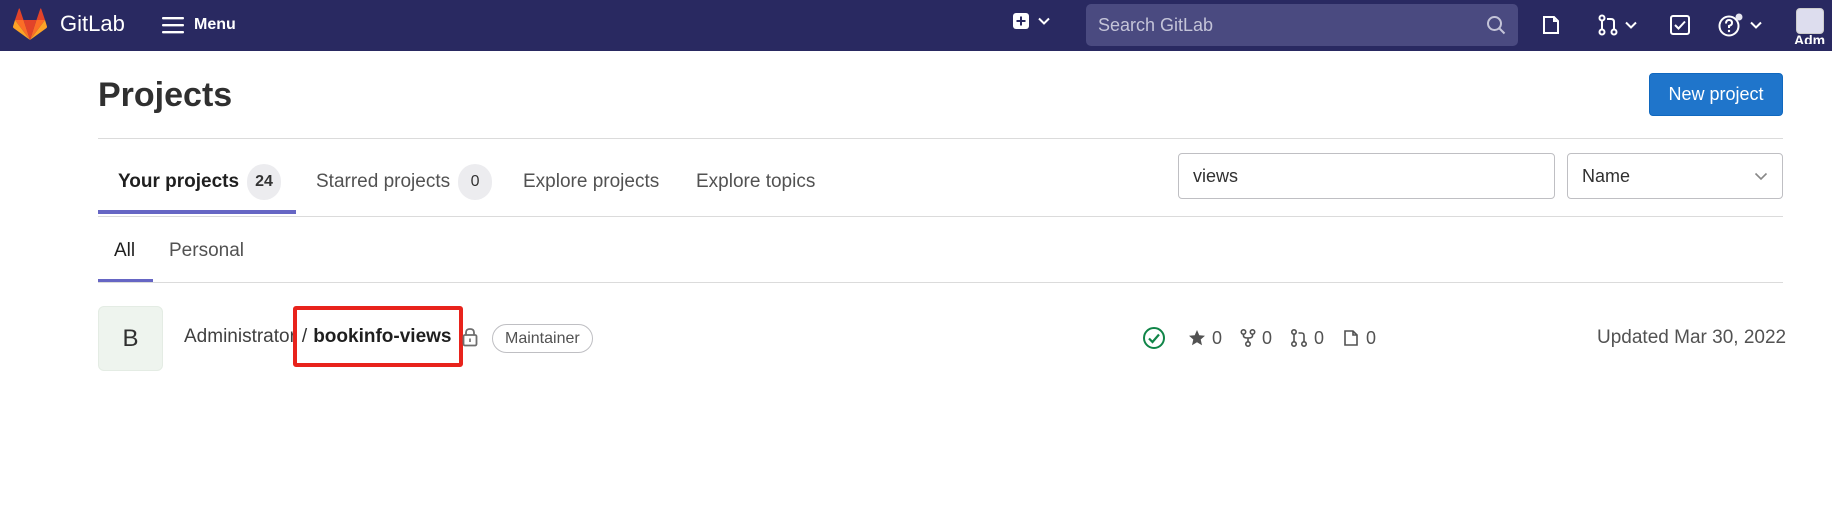  I want to click on help-nav-button, so click(1740, 25).